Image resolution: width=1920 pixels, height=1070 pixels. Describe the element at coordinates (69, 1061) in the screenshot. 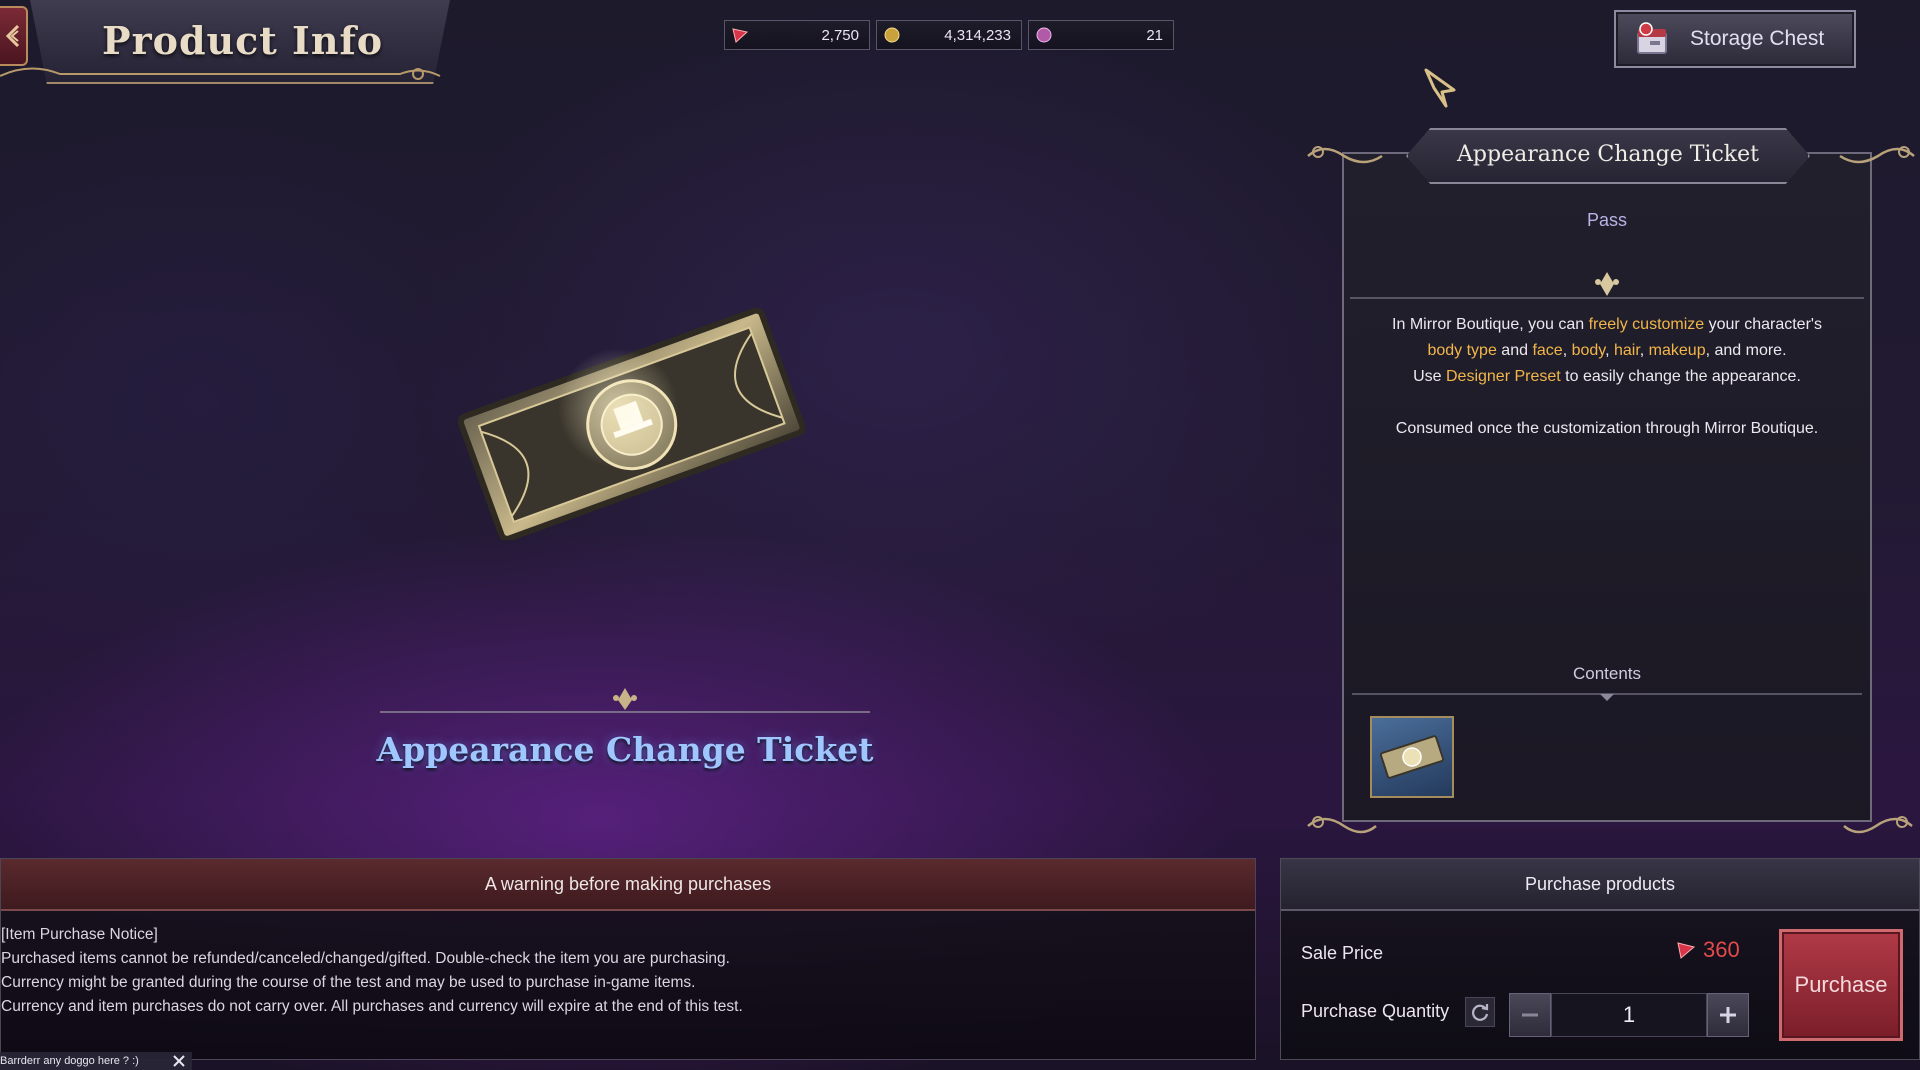

I see `chat-message: Barrderr any doggo here ? :)` at that location.